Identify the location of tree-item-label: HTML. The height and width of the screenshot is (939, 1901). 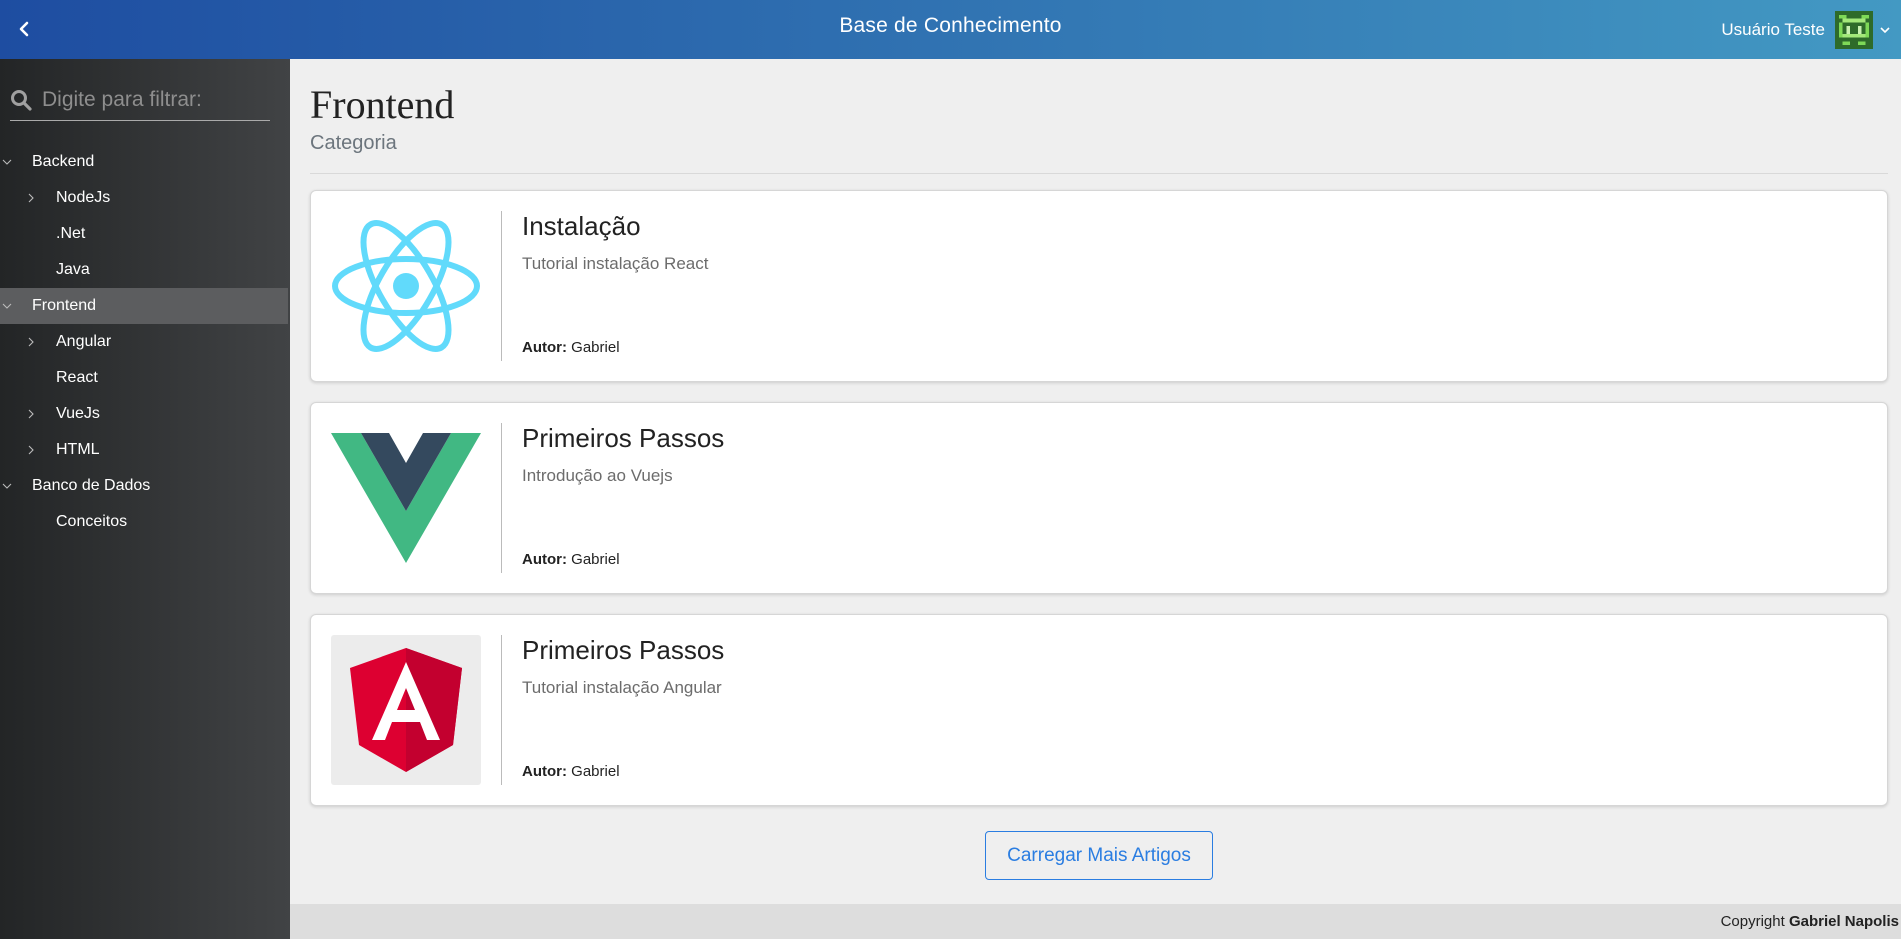
(78, 449).